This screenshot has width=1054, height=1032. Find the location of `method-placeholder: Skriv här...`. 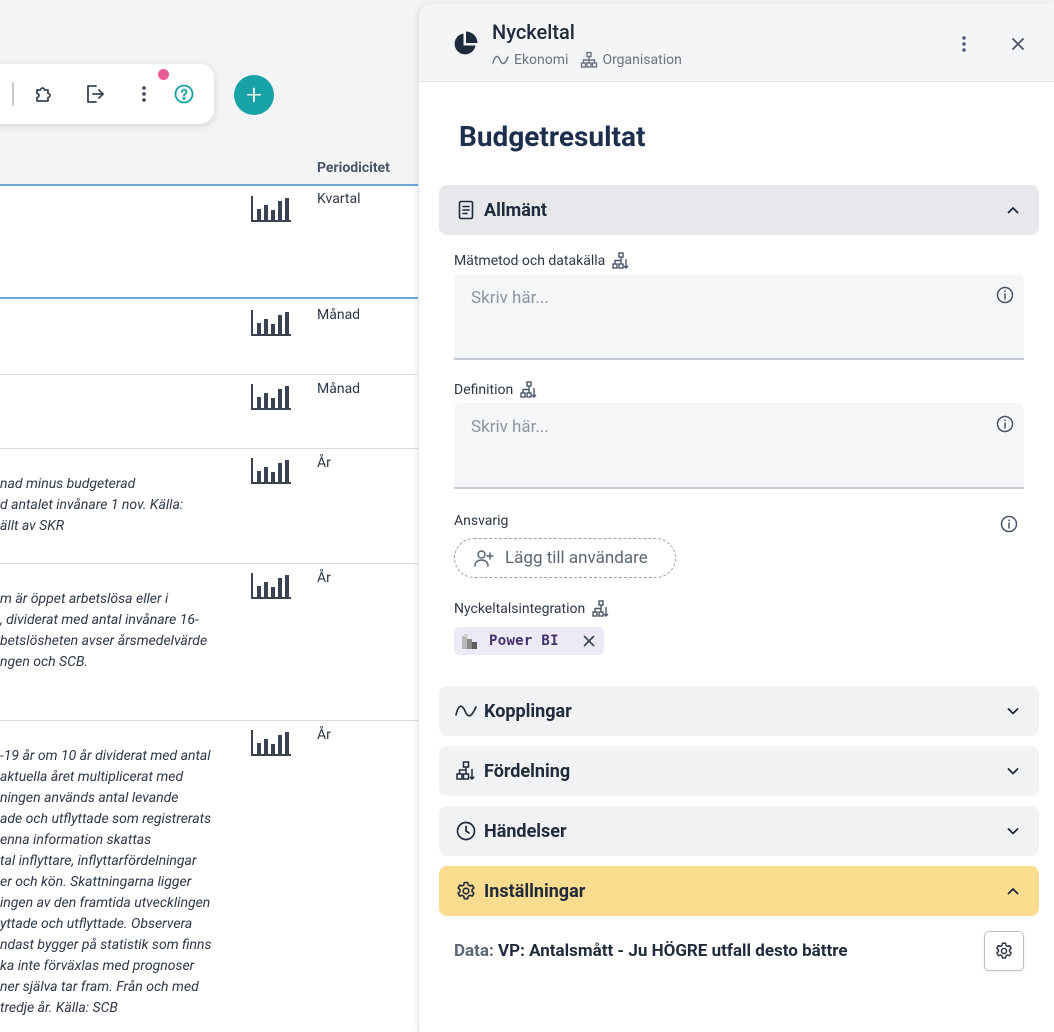

method-placeholder: Skriv här... is located at coordinates (510, 298).